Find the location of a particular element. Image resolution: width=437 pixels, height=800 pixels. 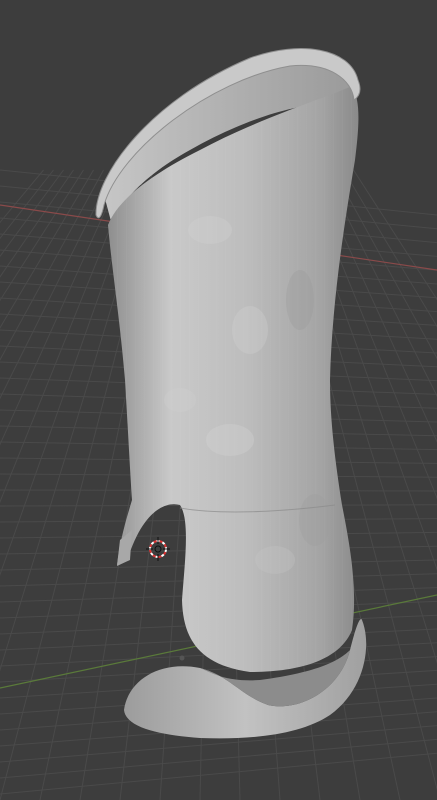

3d-cursor-icon is located at coordinates (158, 549).